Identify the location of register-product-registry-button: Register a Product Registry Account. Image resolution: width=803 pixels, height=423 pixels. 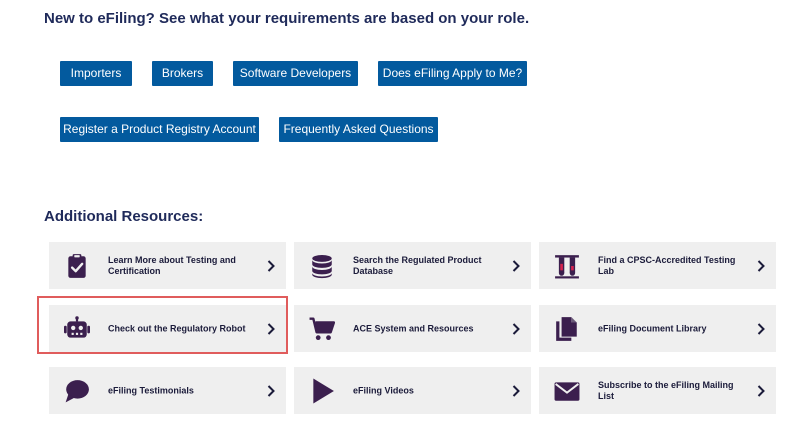
(159, 129).